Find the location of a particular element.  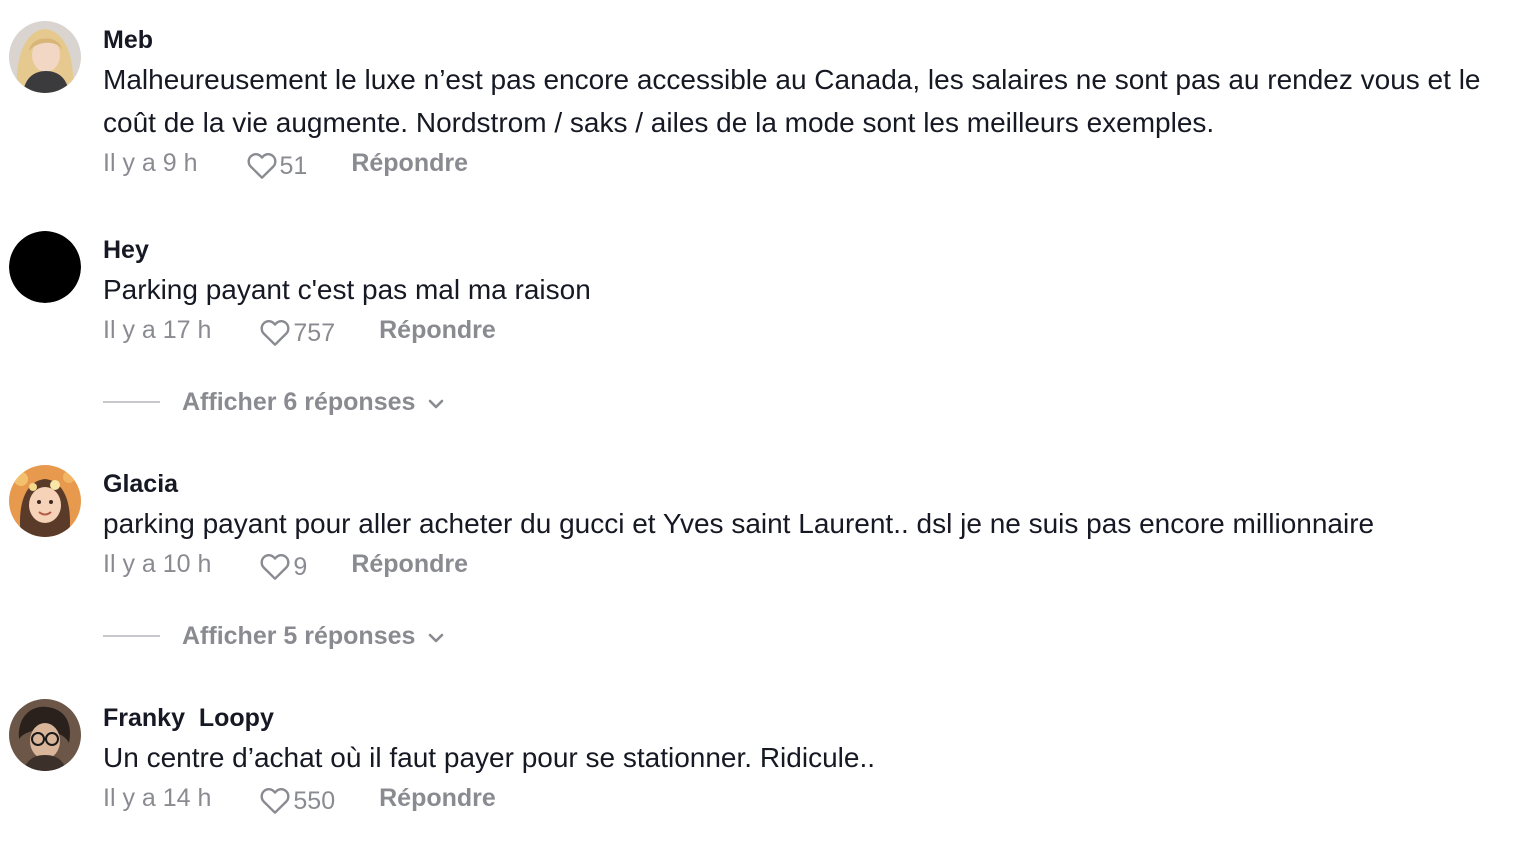

comment-timestamp: Il y a 10 h is located at coordinates (157, 563).